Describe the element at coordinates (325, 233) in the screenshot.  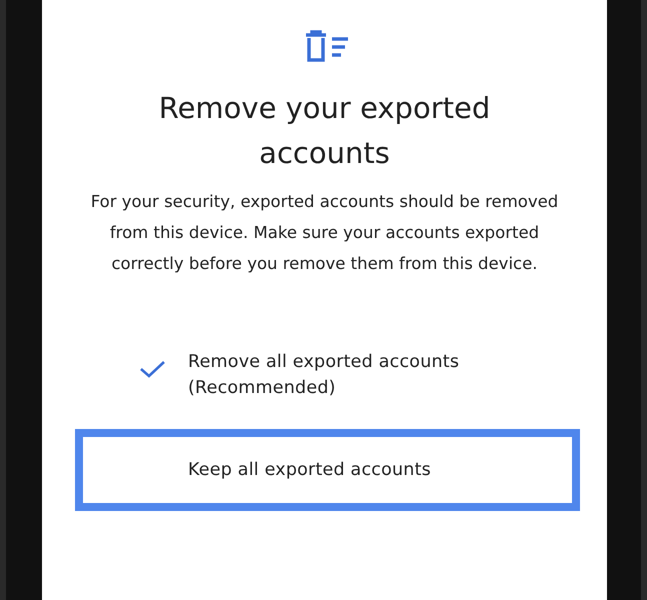
I see `description-text: For your security, exported accounts should be removed from this device. Make sure your accounts exported correctly before you remove them from this device.` at that location.